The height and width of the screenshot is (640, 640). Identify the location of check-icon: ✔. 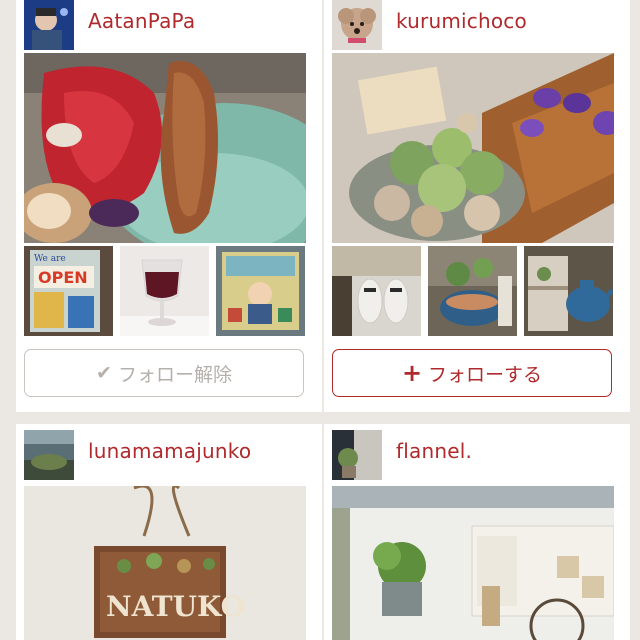
(104, 373).